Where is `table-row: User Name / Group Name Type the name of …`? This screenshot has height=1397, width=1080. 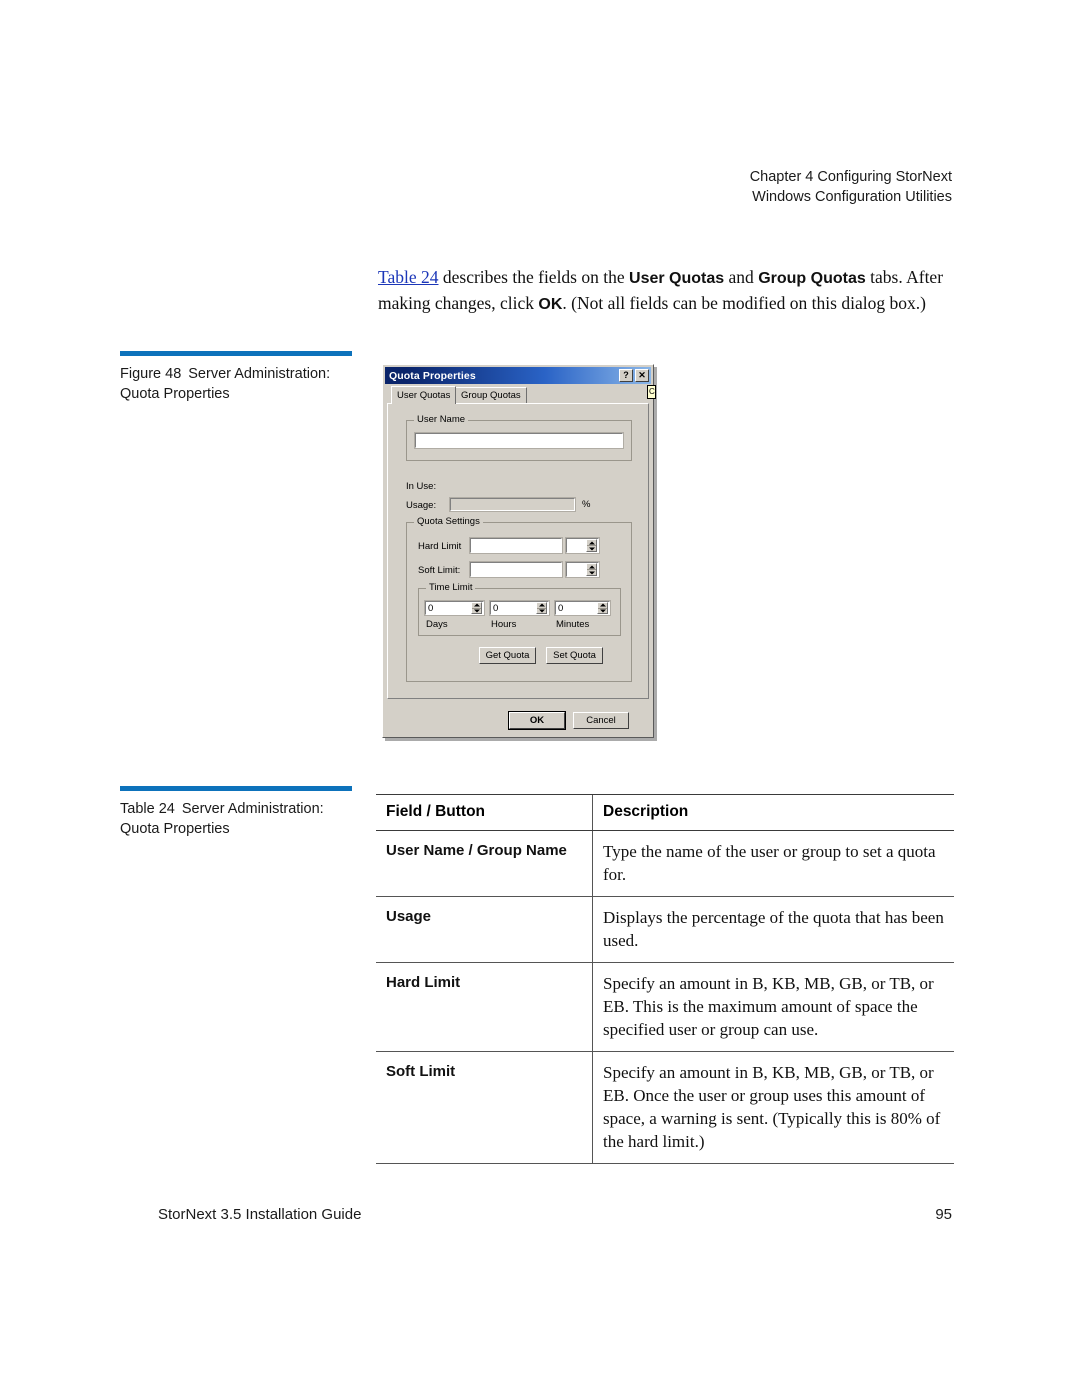 table-row: User Name / Group Name Type the name of … is located at coordinates (665, 863).